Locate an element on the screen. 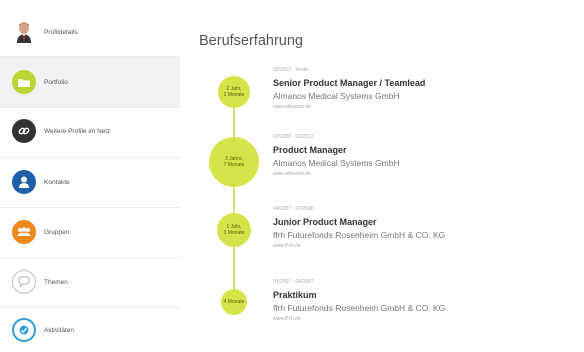 This screenshot has height=352, width=584. duration-bubble: 2 Jahr, 2 Monate is located at coordinates (234, 92).